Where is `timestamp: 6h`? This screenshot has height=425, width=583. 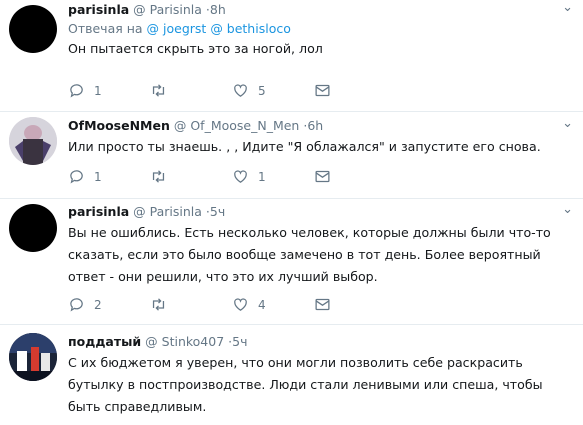 timestamp: 6h is located at coordinates (315, 125).